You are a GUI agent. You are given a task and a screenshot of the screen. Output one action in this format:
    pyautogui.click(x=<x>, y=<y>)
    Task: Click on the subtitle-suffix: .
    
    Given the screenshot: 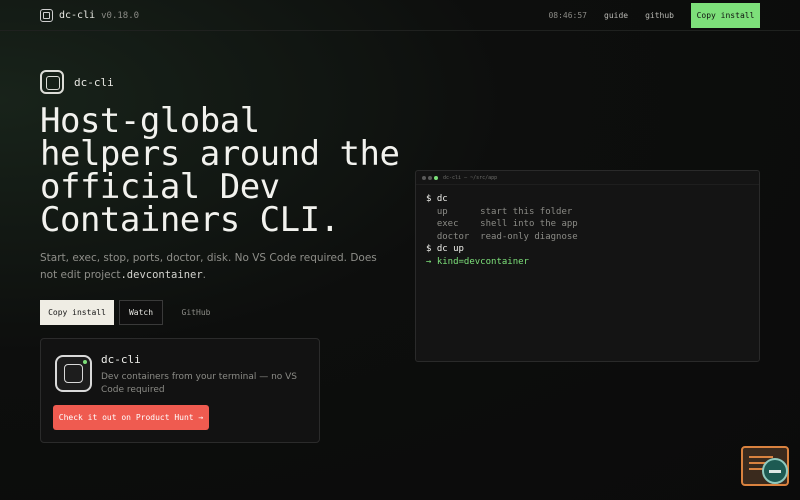 What is the action you would take?
    pyautogui.click(x=204, y=275)
    